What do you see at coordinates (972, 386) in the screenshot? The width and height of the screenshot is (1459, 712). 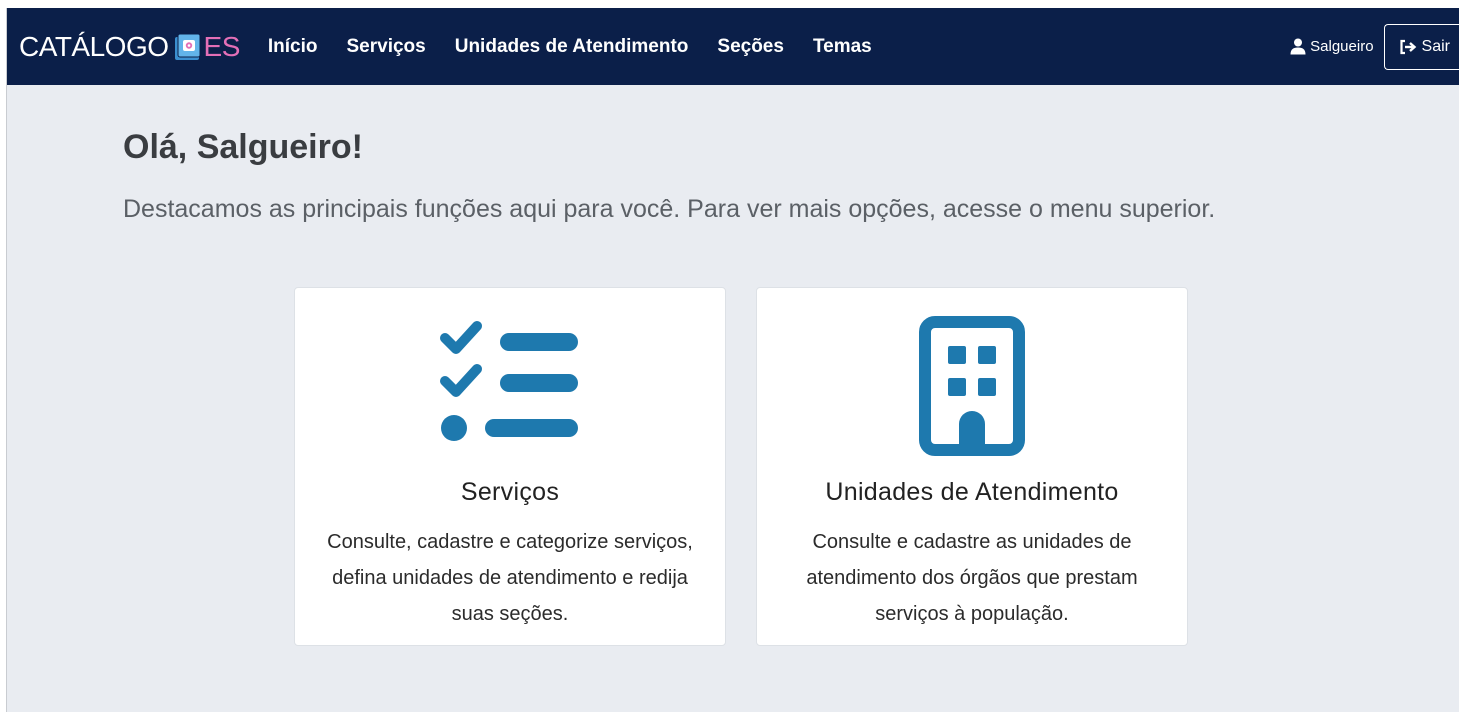 I see `building-icon` at bounding box center [972, 386].